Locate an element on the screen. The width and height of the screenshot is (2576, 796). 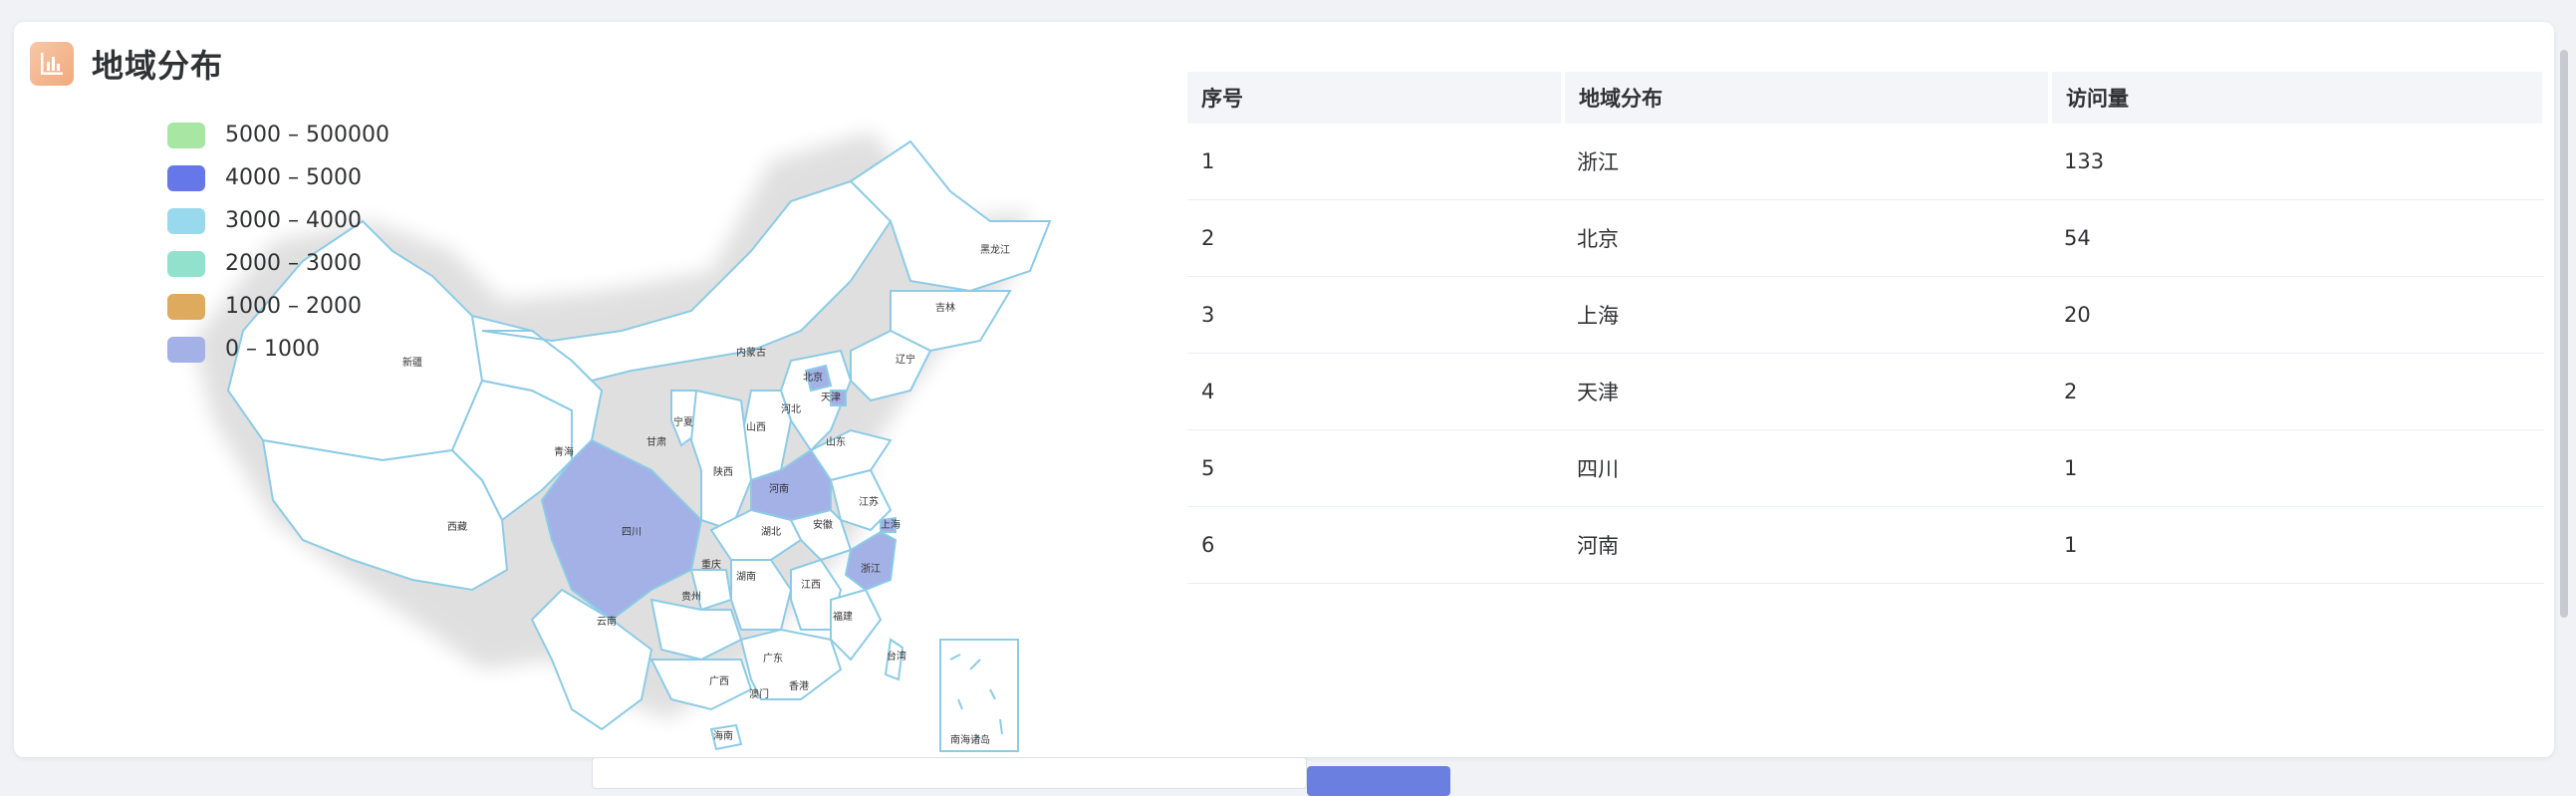
table-row: 5 四川 1 is located at coordinates (1865, 468).